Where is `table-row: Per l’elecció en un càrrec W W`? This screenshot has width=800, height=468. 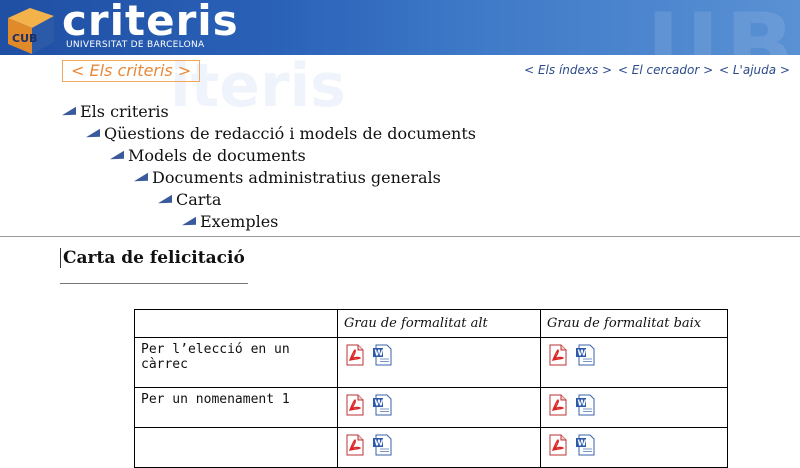
table-row: Per l’elecció en un càrrec W W is located at coordinates (431, 362).